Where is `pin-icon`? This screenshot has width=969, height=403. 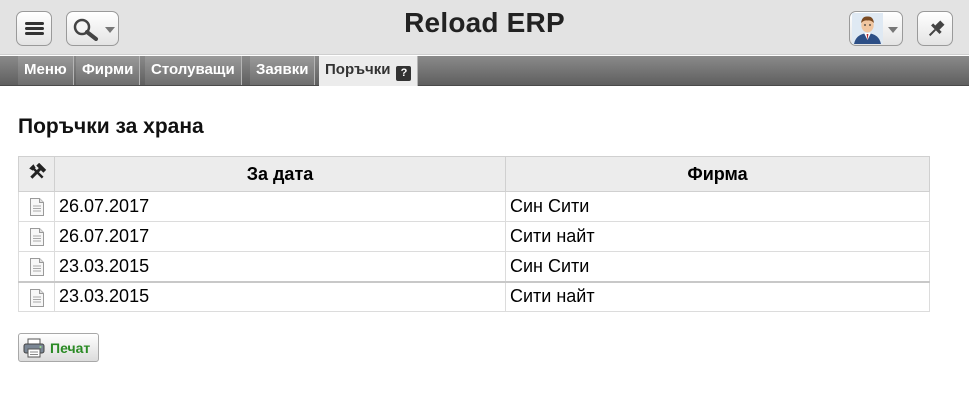 pin-icon is located at coordinates (936, 28).